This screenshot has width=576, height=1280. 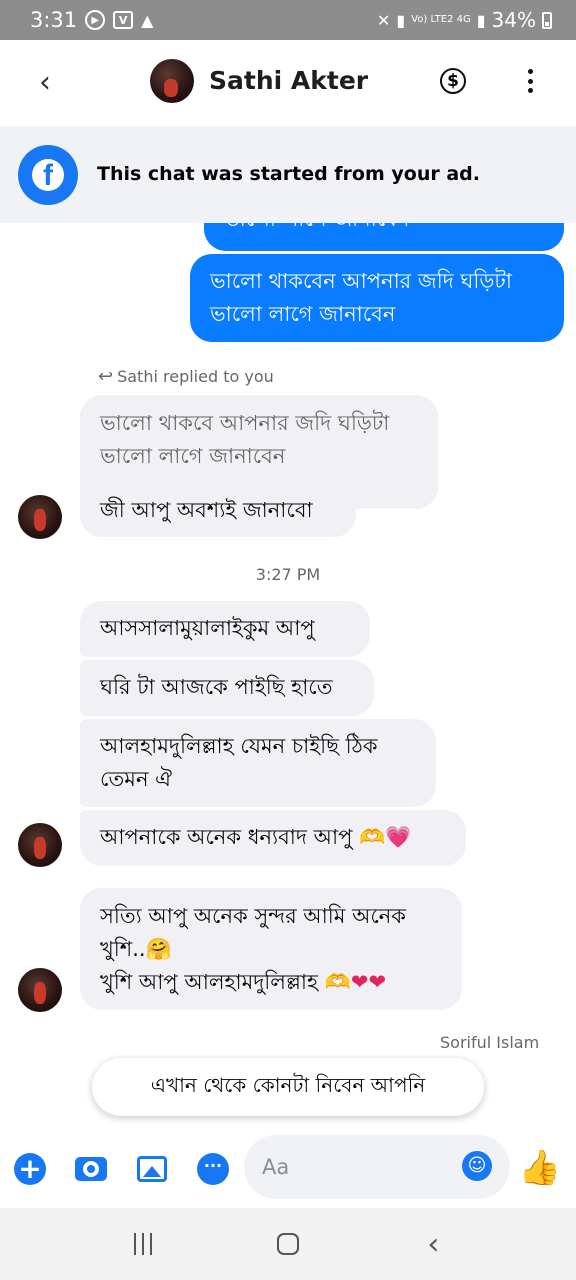 What do you see at coordinates (383, 20) in the screenshot?
I see `mute-icon: ✕` at bounding box center [383, 20].